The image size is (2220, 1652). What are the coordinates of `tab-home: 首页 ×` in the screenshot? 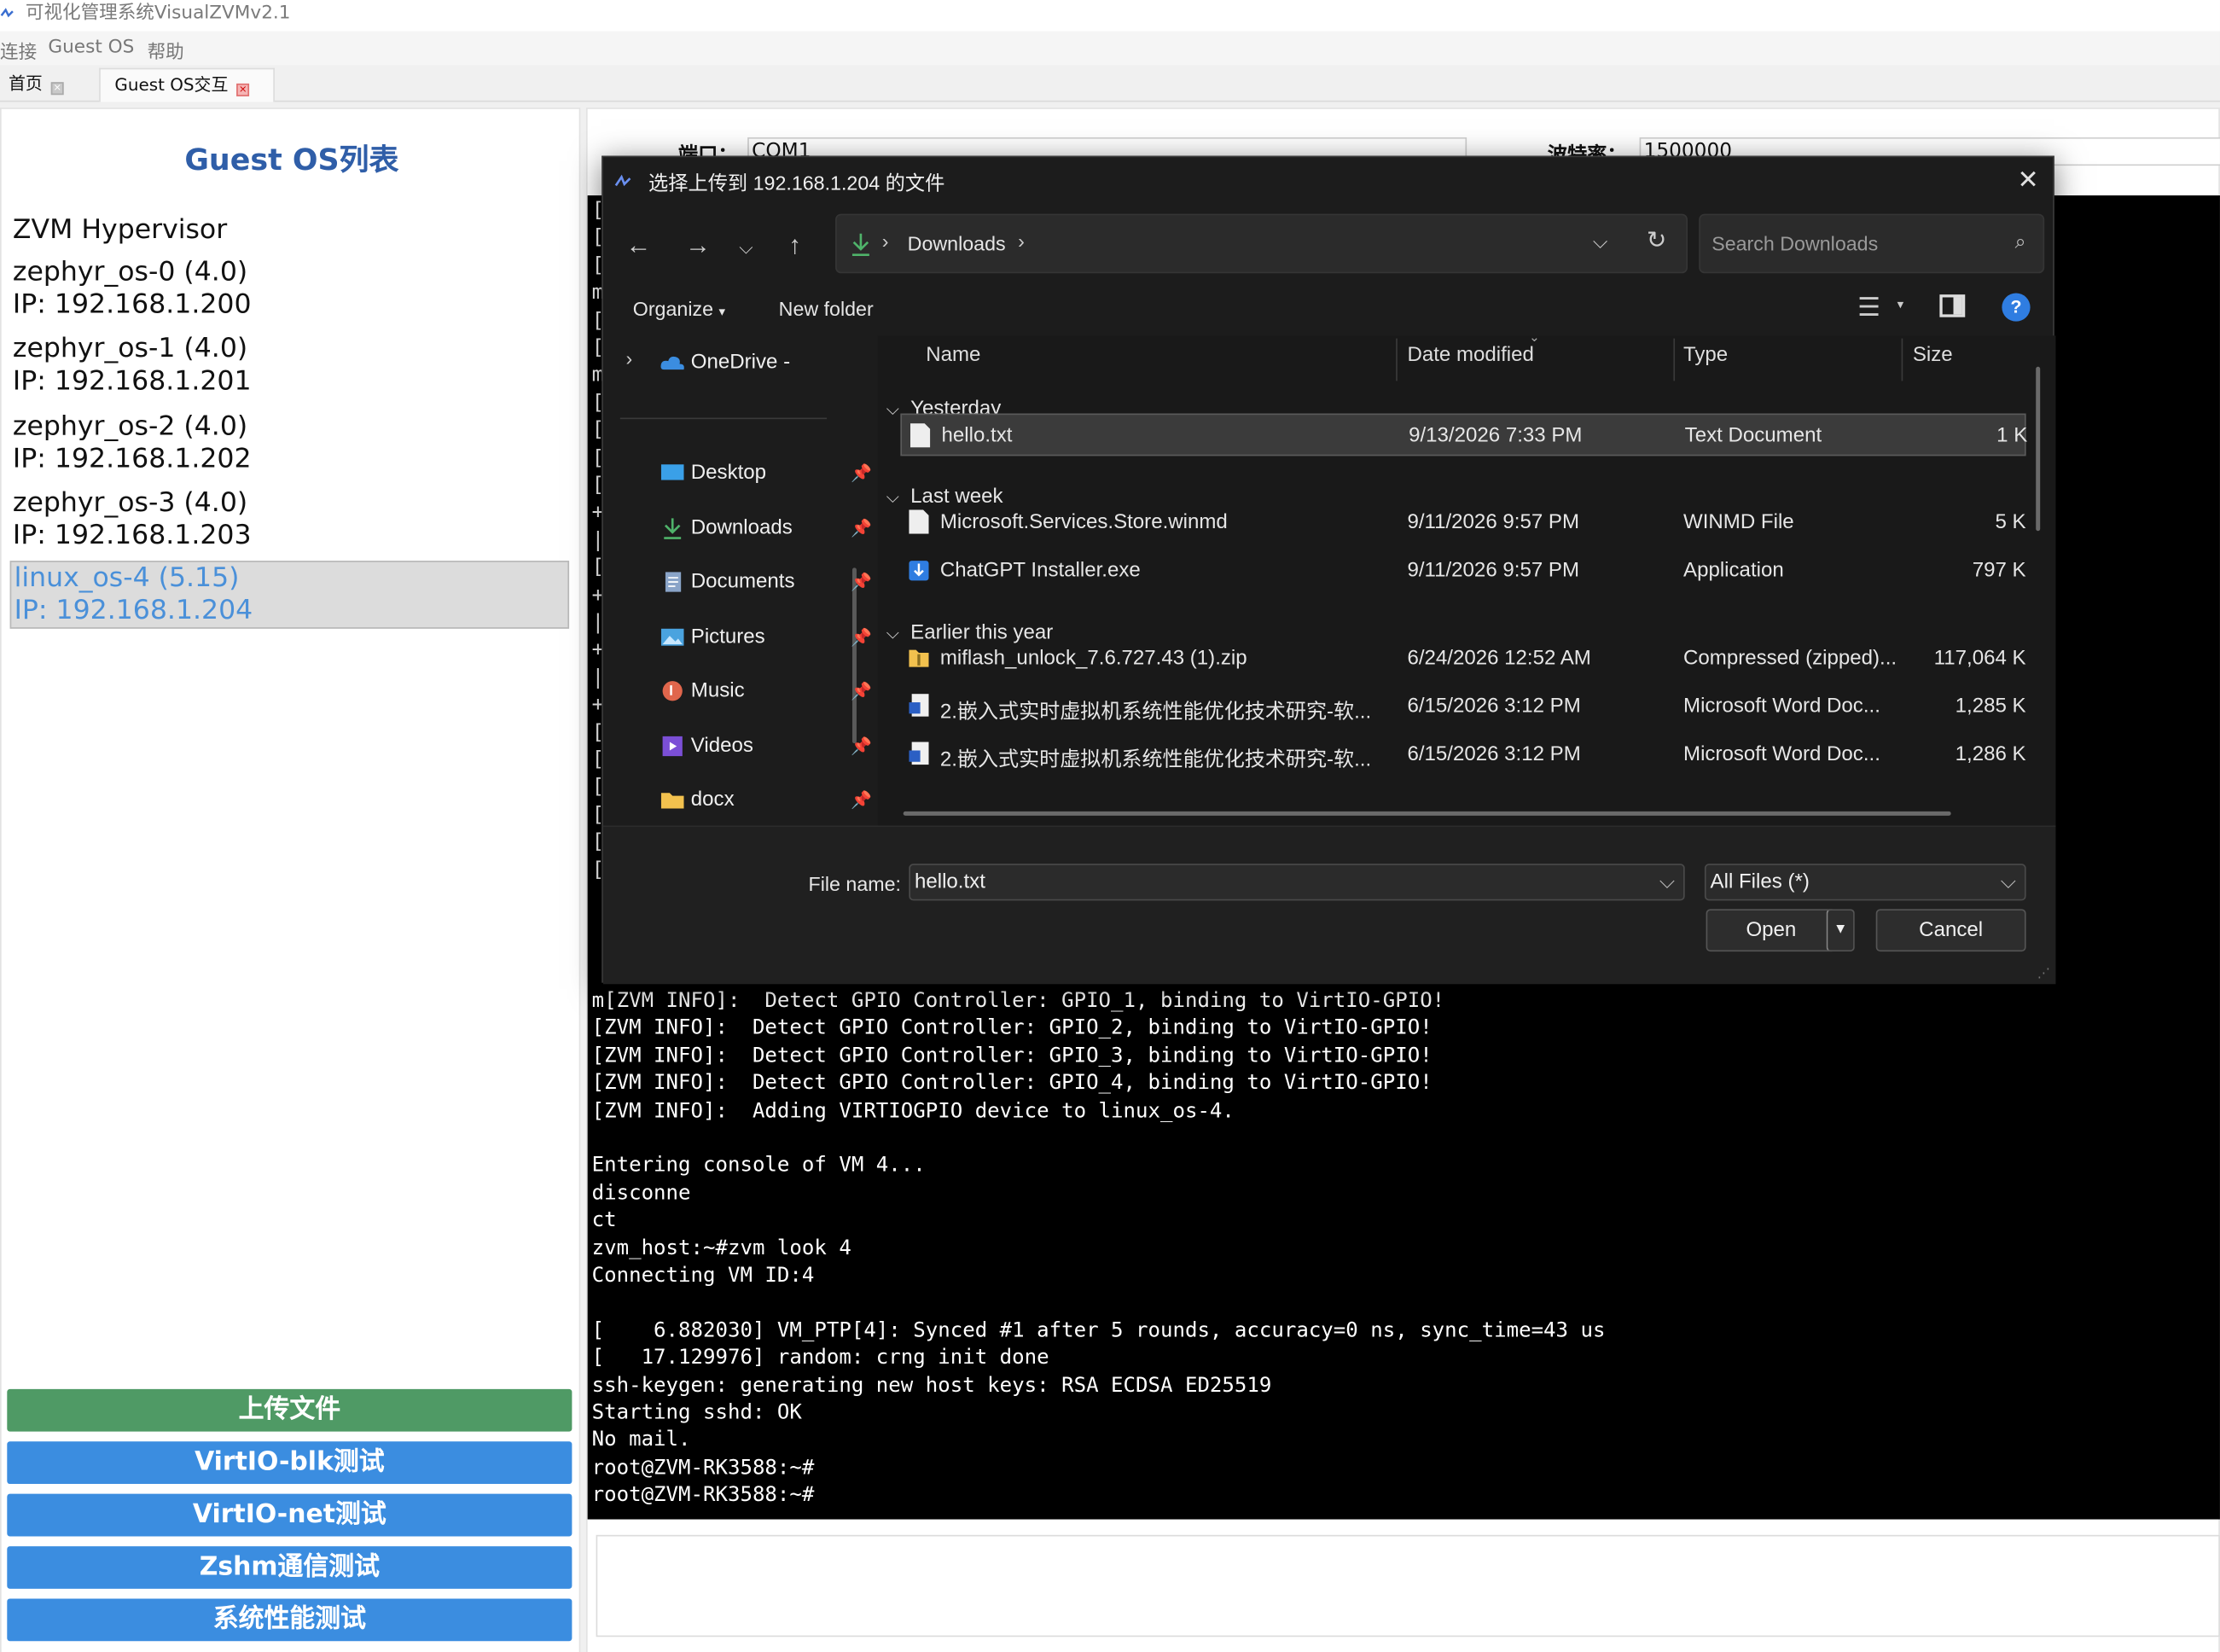 It's located at (32, 85).